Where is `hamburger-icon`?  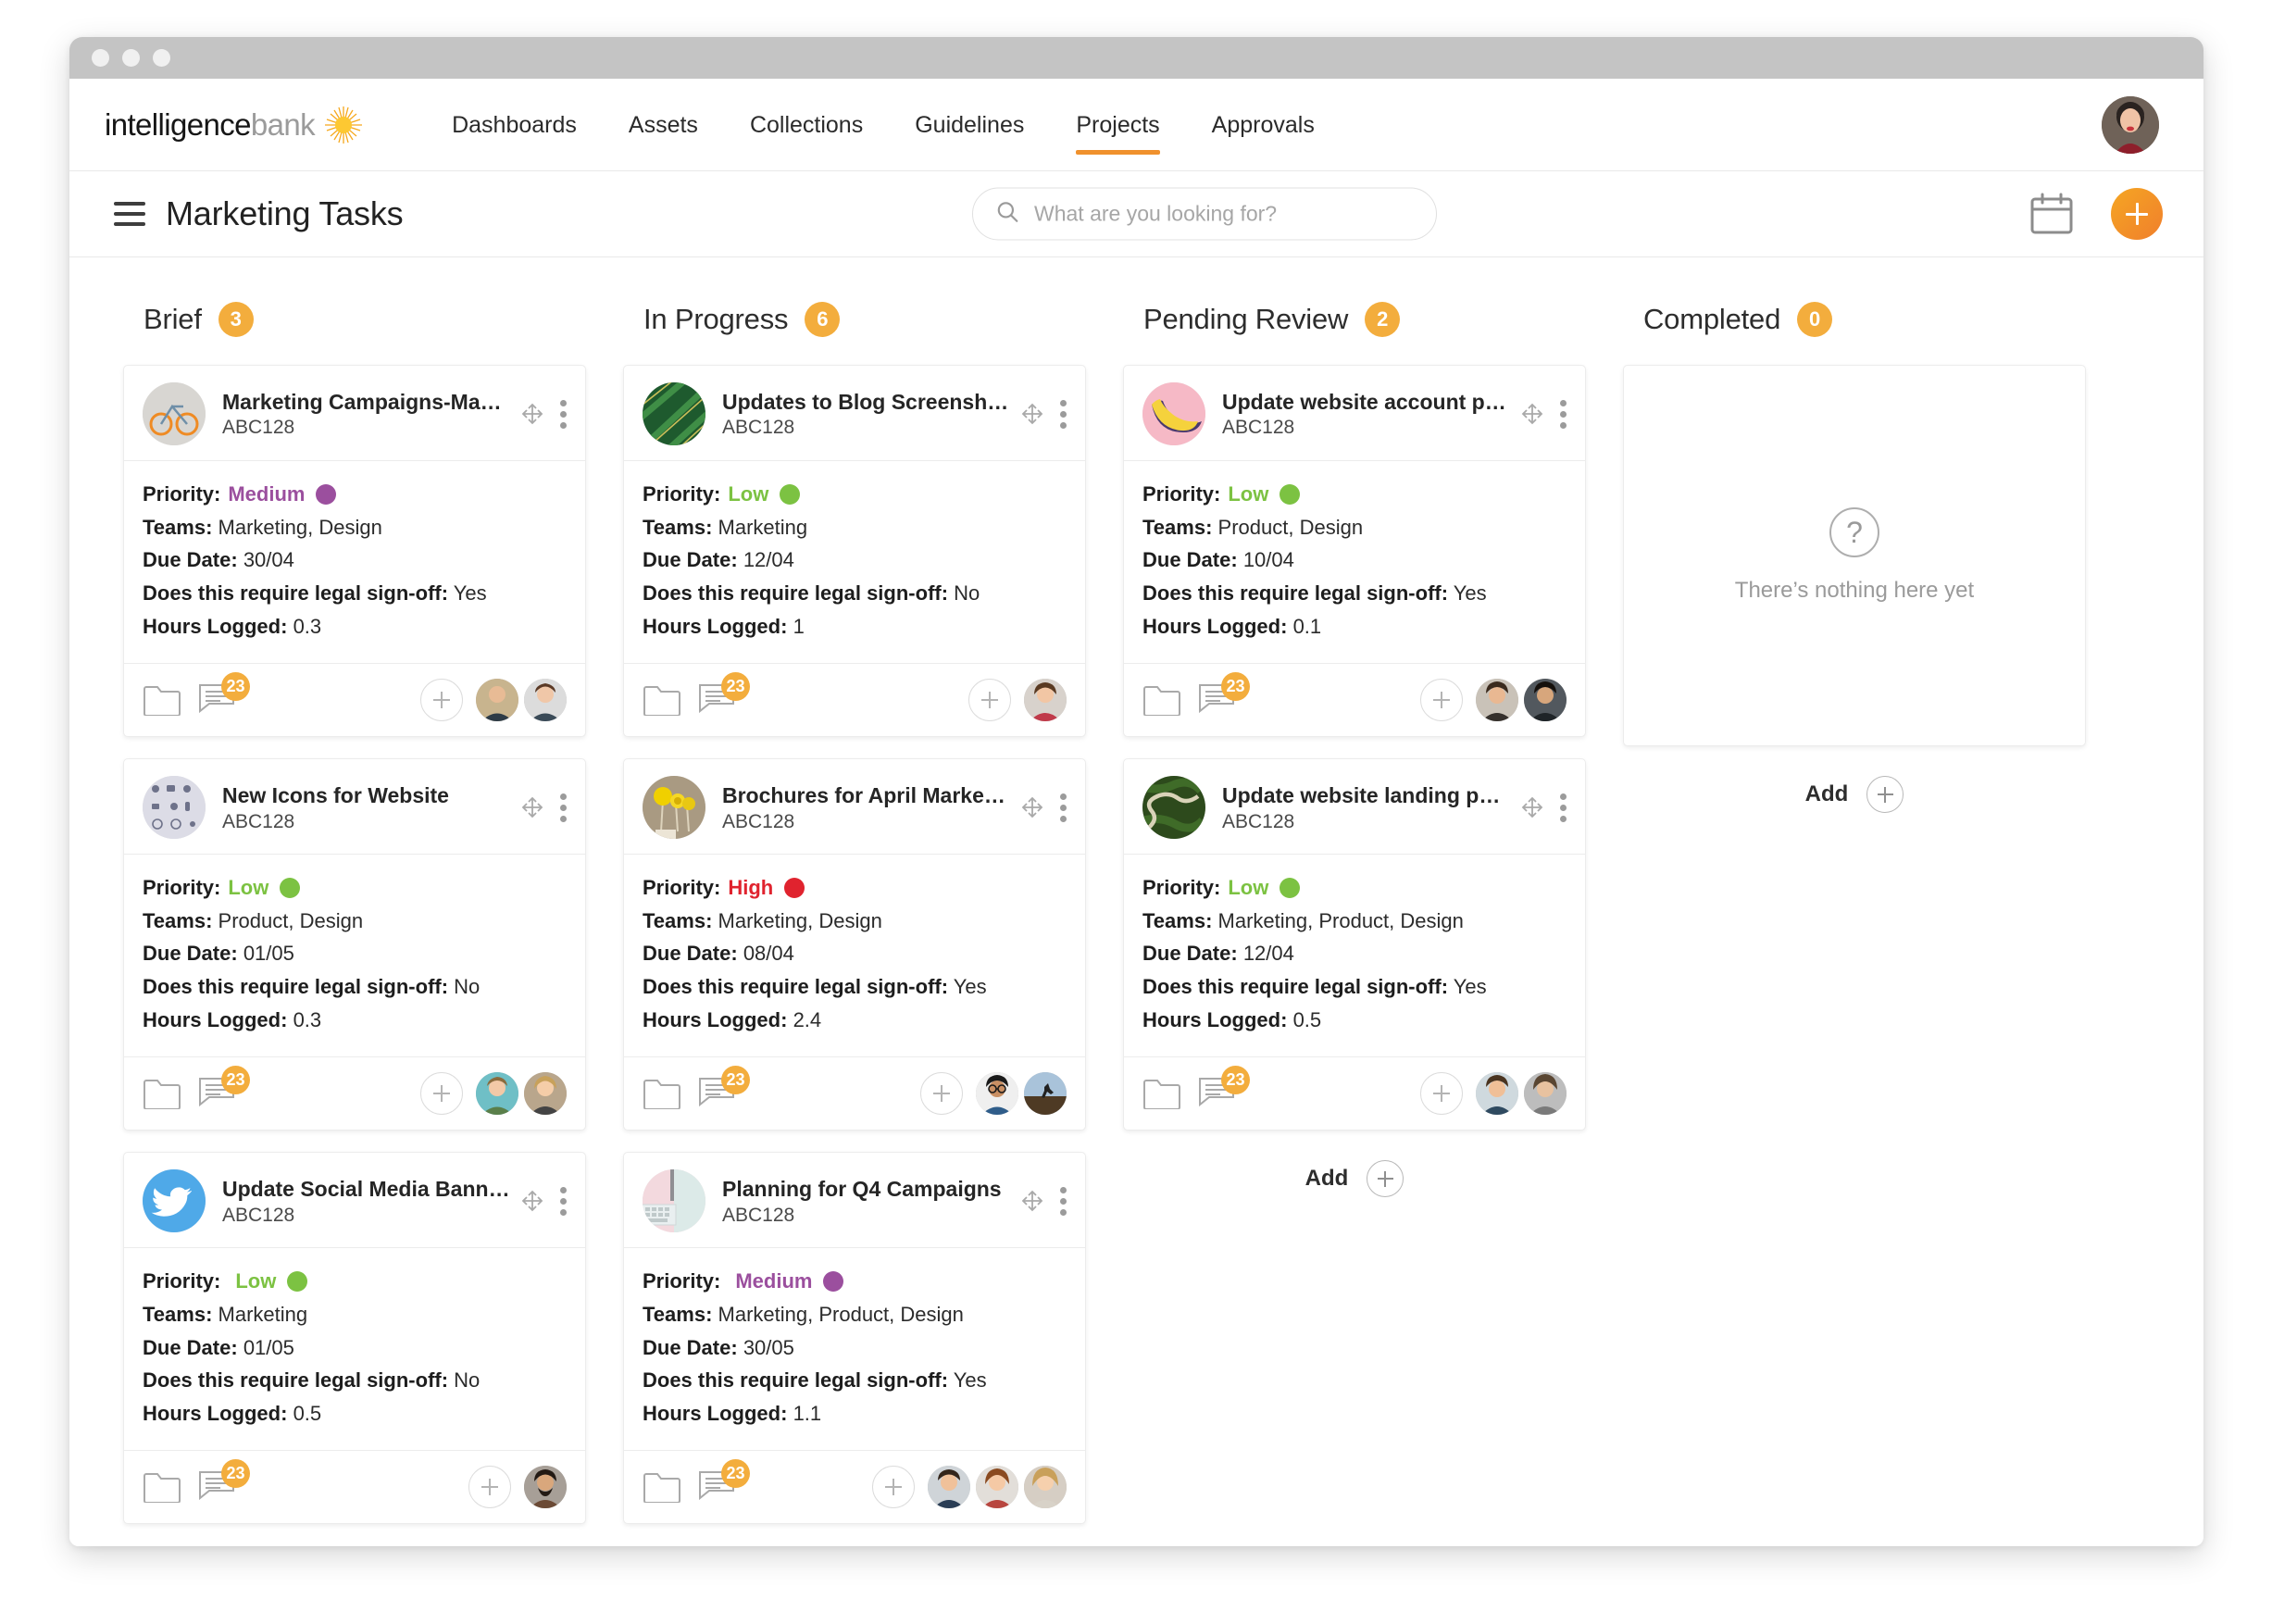
hamburger-icon is located at coordinates (130, 214).